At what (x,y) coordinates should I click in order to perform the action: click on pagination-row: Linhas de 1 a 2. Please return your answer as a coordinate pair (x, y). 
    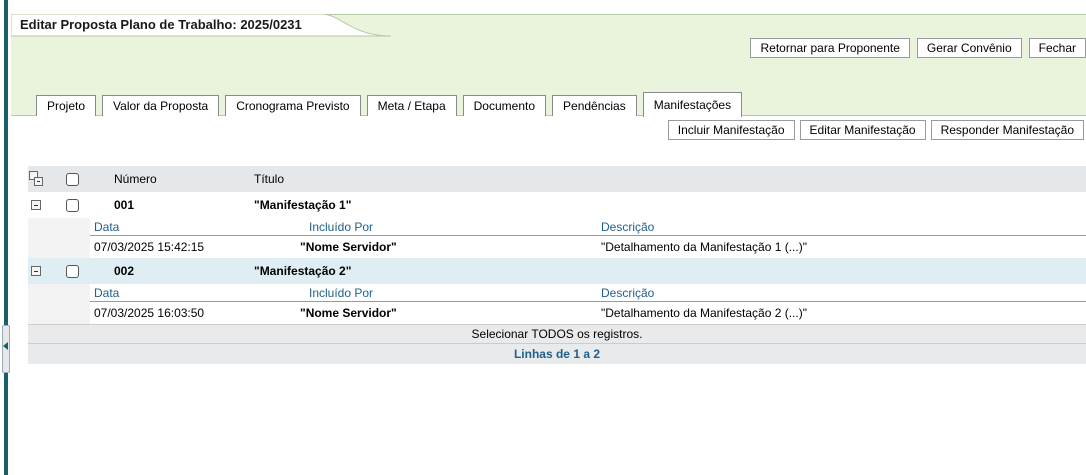
    Looking at the image, I should click on (557, 354).